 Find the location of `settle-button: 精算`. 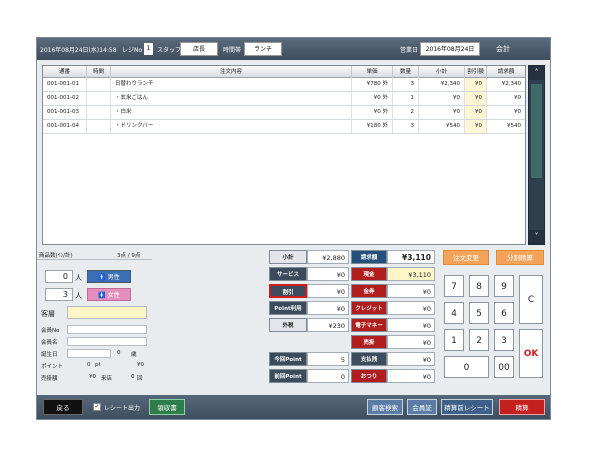

settle-button: 精算 is located at coordinates (522, 407).